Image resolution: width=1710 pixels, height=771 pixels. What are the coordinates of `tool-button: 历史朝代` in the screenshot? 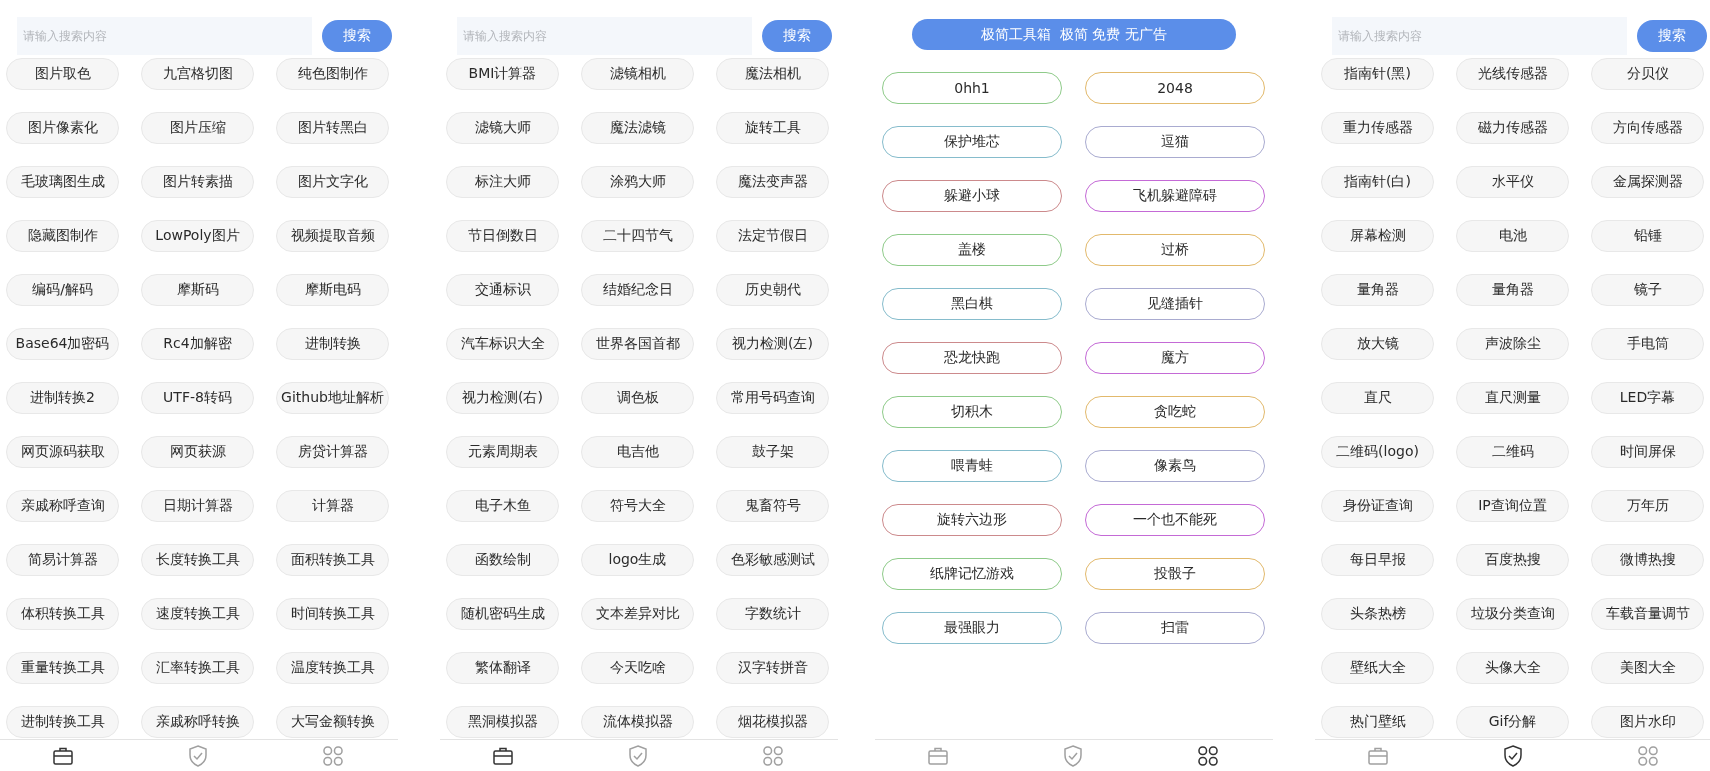 It's located at (772, 290).